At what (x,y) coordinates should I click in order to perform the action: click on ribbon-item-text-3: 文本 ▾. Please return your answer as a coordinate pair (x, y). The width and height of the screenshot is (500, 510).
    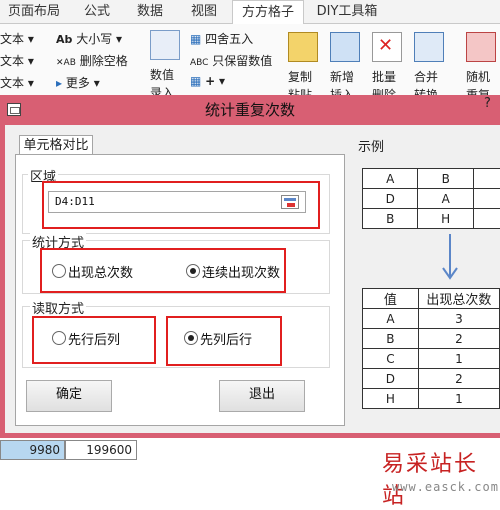
    Looking at the image, I should click on (17, 82).